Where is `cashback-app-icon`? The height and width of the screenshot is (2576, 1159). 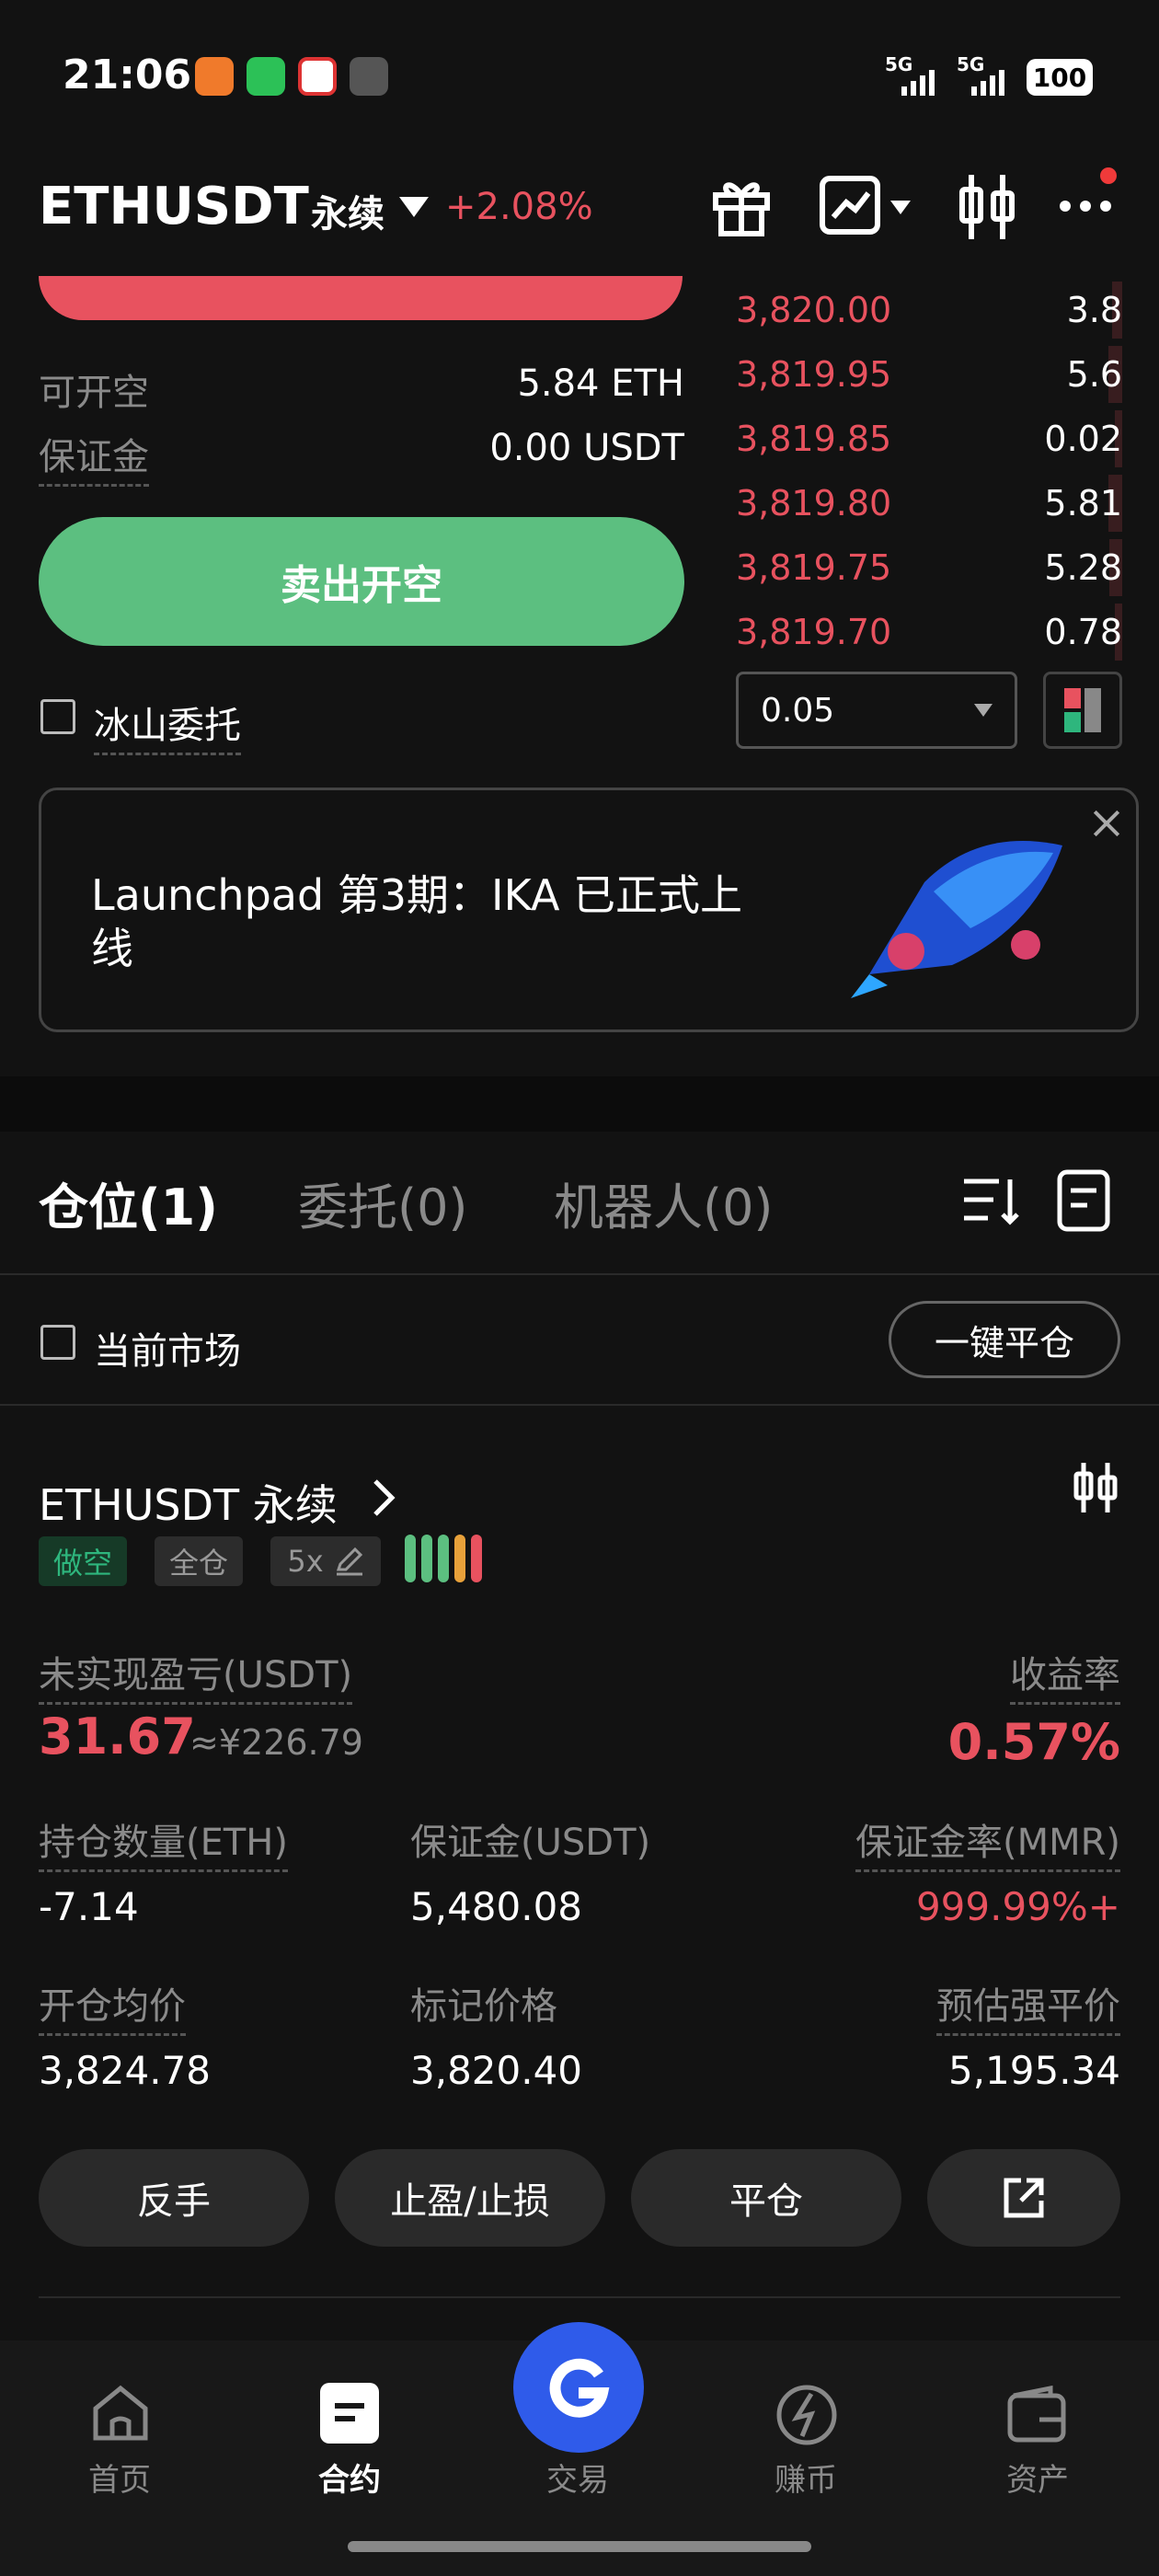
cashback-app-icon is located at coordinates (214, 76).